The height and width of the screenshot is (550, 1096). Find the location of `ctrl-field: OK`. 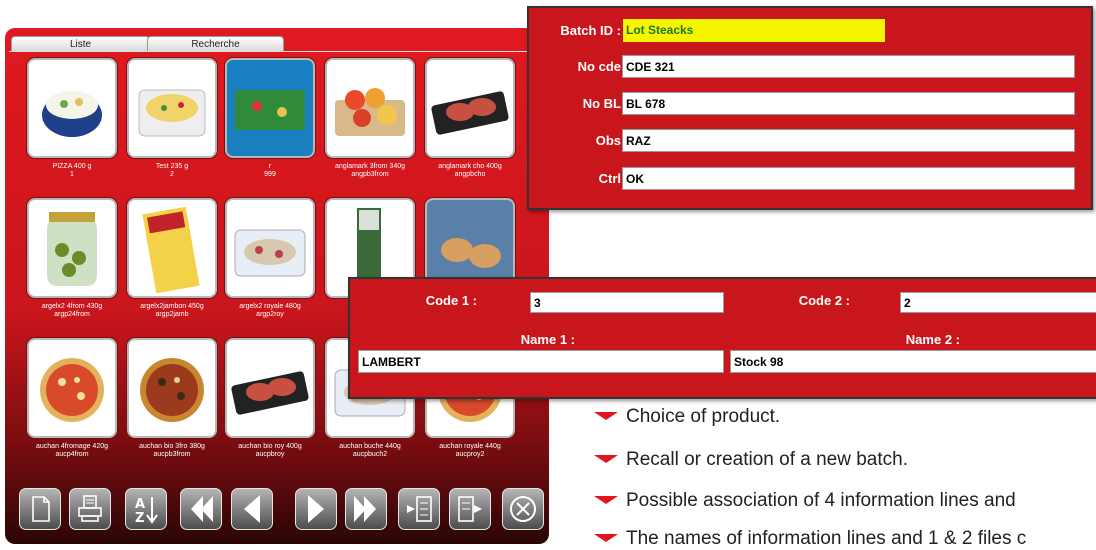

ctrl-field: OK is located at coordinates (848, 178).